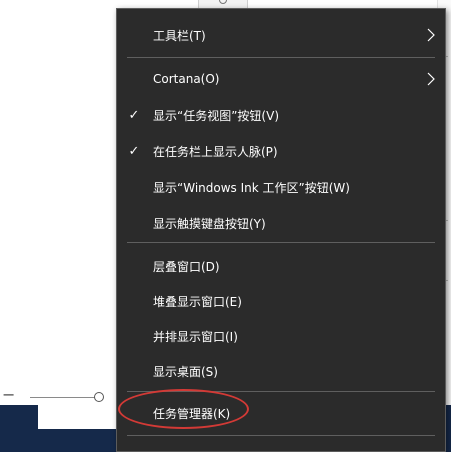 This screenshot has height=452, width=451. I want to click on menu-item-show-people: ✓ 在任务栏上显示人脉(P), so click(281, 151).